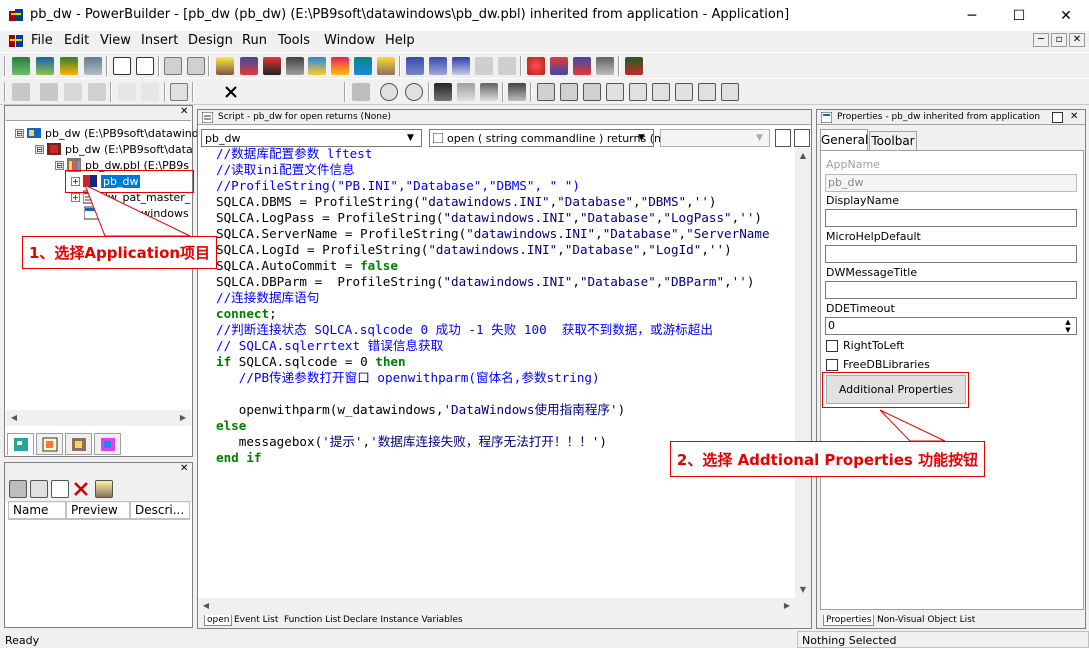  I want to click on menu-insert: Insert, so click(159, 40).